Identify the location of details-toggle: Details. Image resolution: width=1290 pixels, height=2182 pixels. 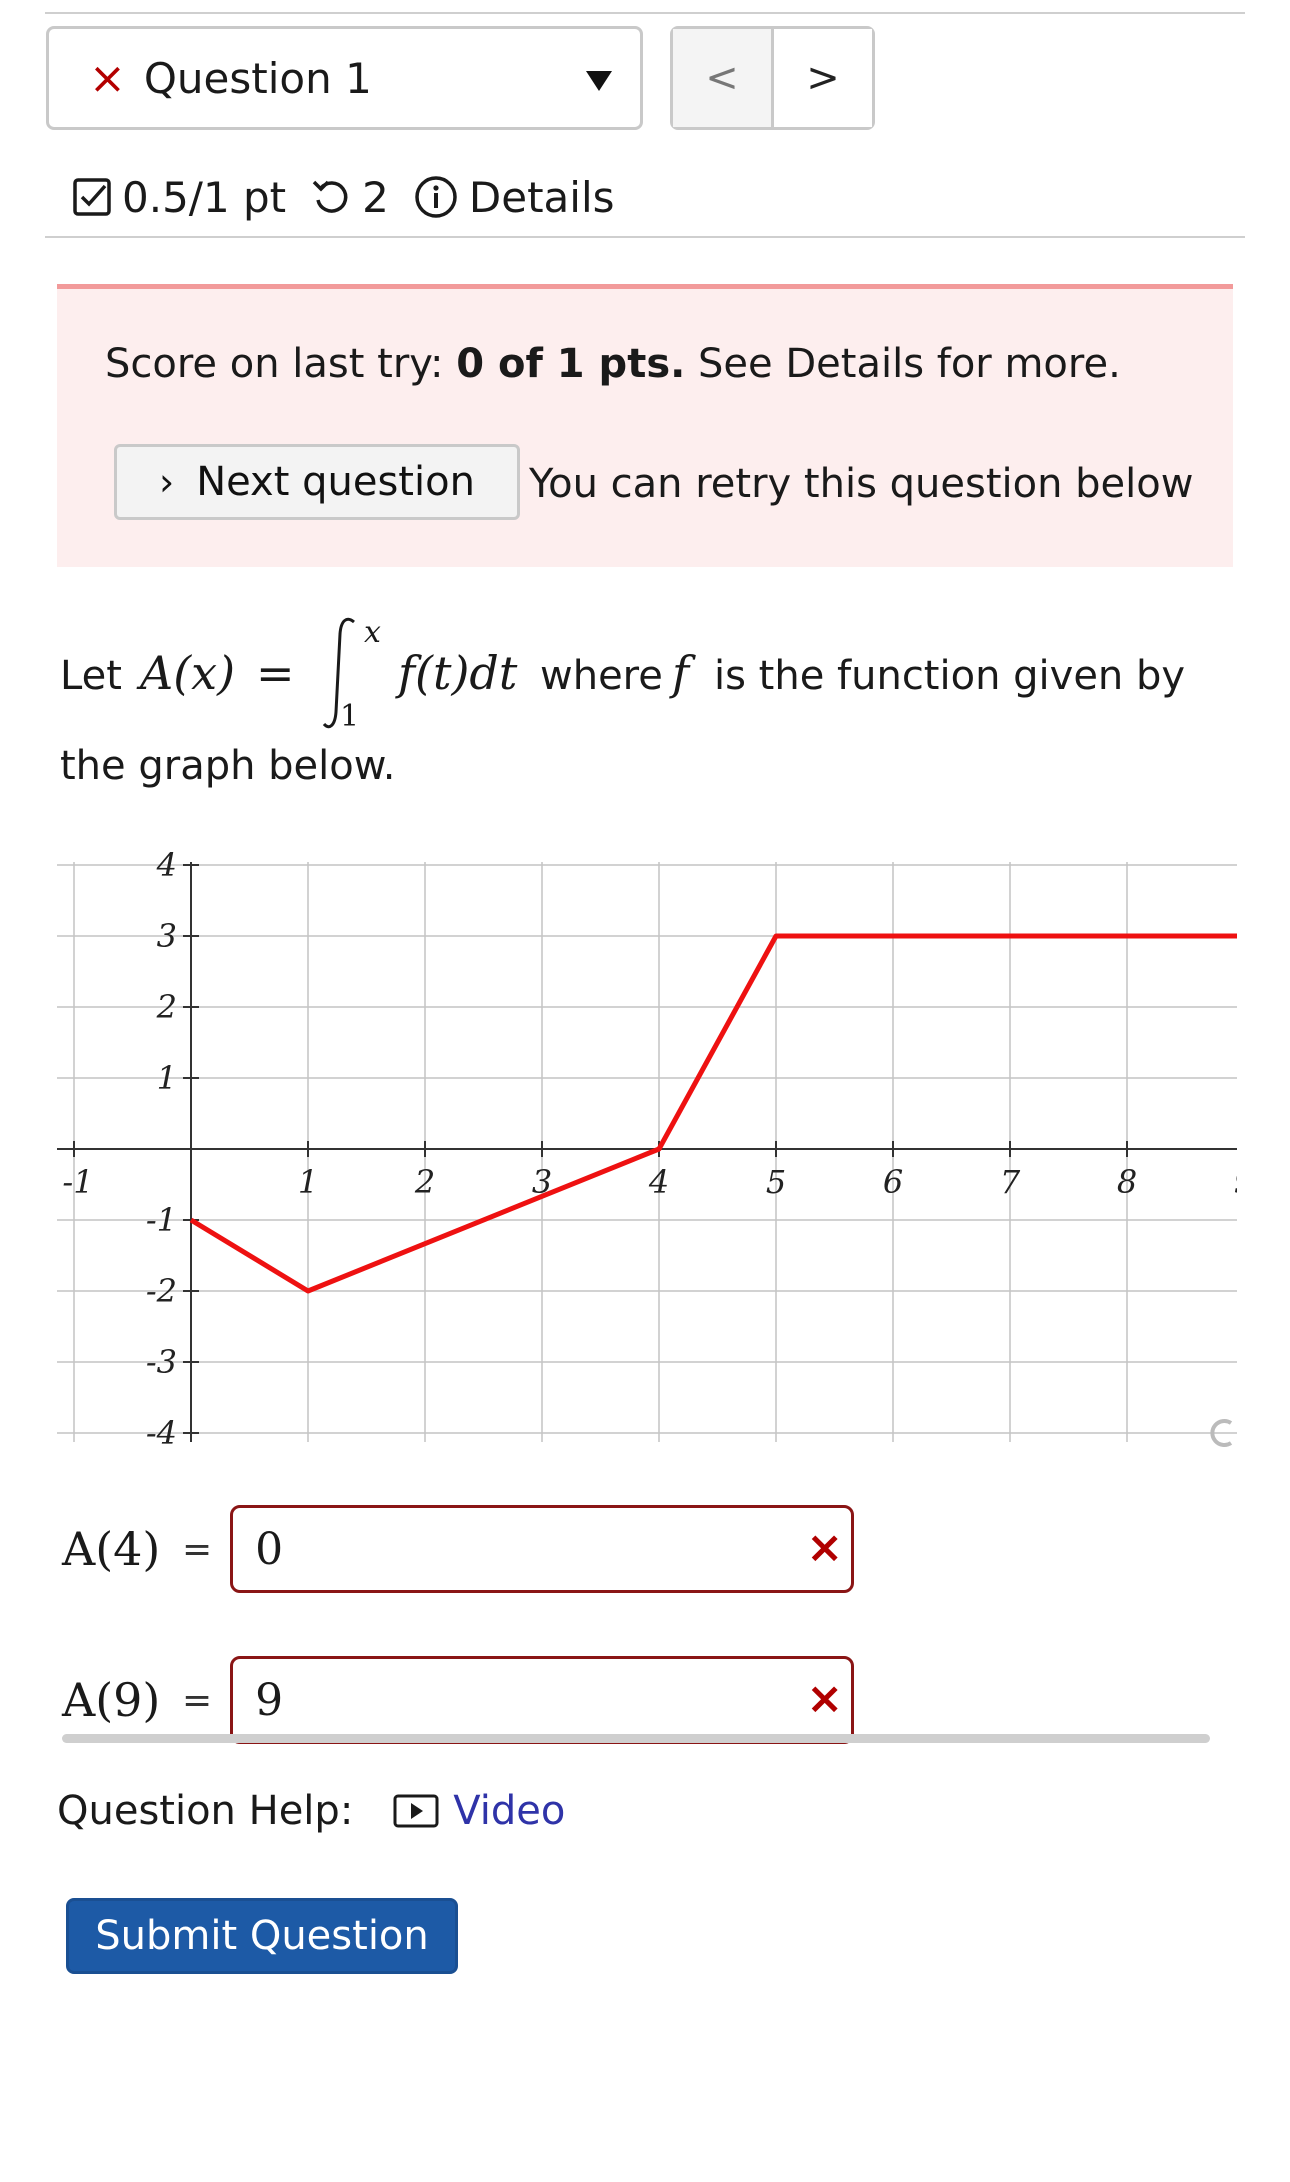
(514, 197).